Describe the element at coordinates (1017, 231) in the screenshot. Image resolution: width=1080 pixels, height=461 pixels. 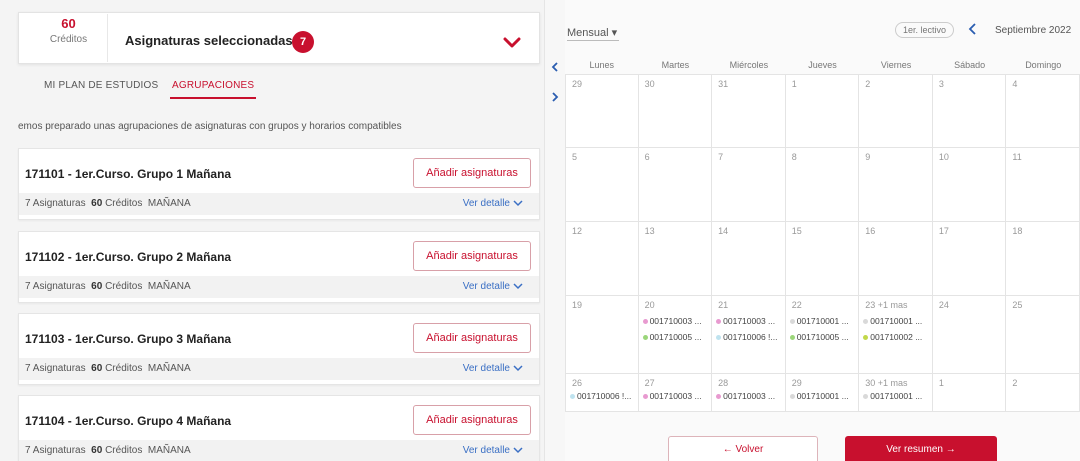
I see `day-number: 18` at that location.